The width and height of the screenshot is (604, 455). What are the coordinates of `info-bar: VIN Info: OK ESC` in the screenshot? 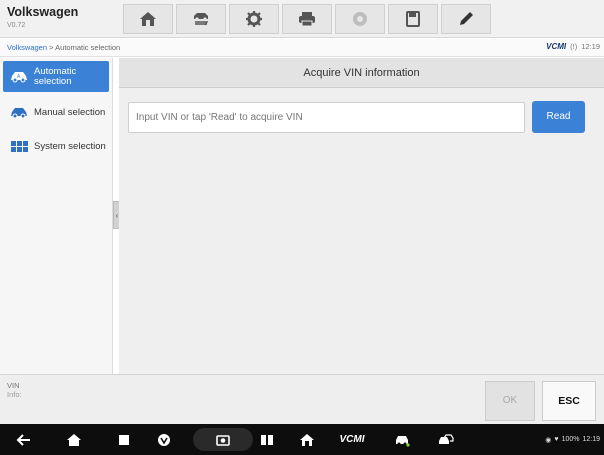 It's located at (302, 399).